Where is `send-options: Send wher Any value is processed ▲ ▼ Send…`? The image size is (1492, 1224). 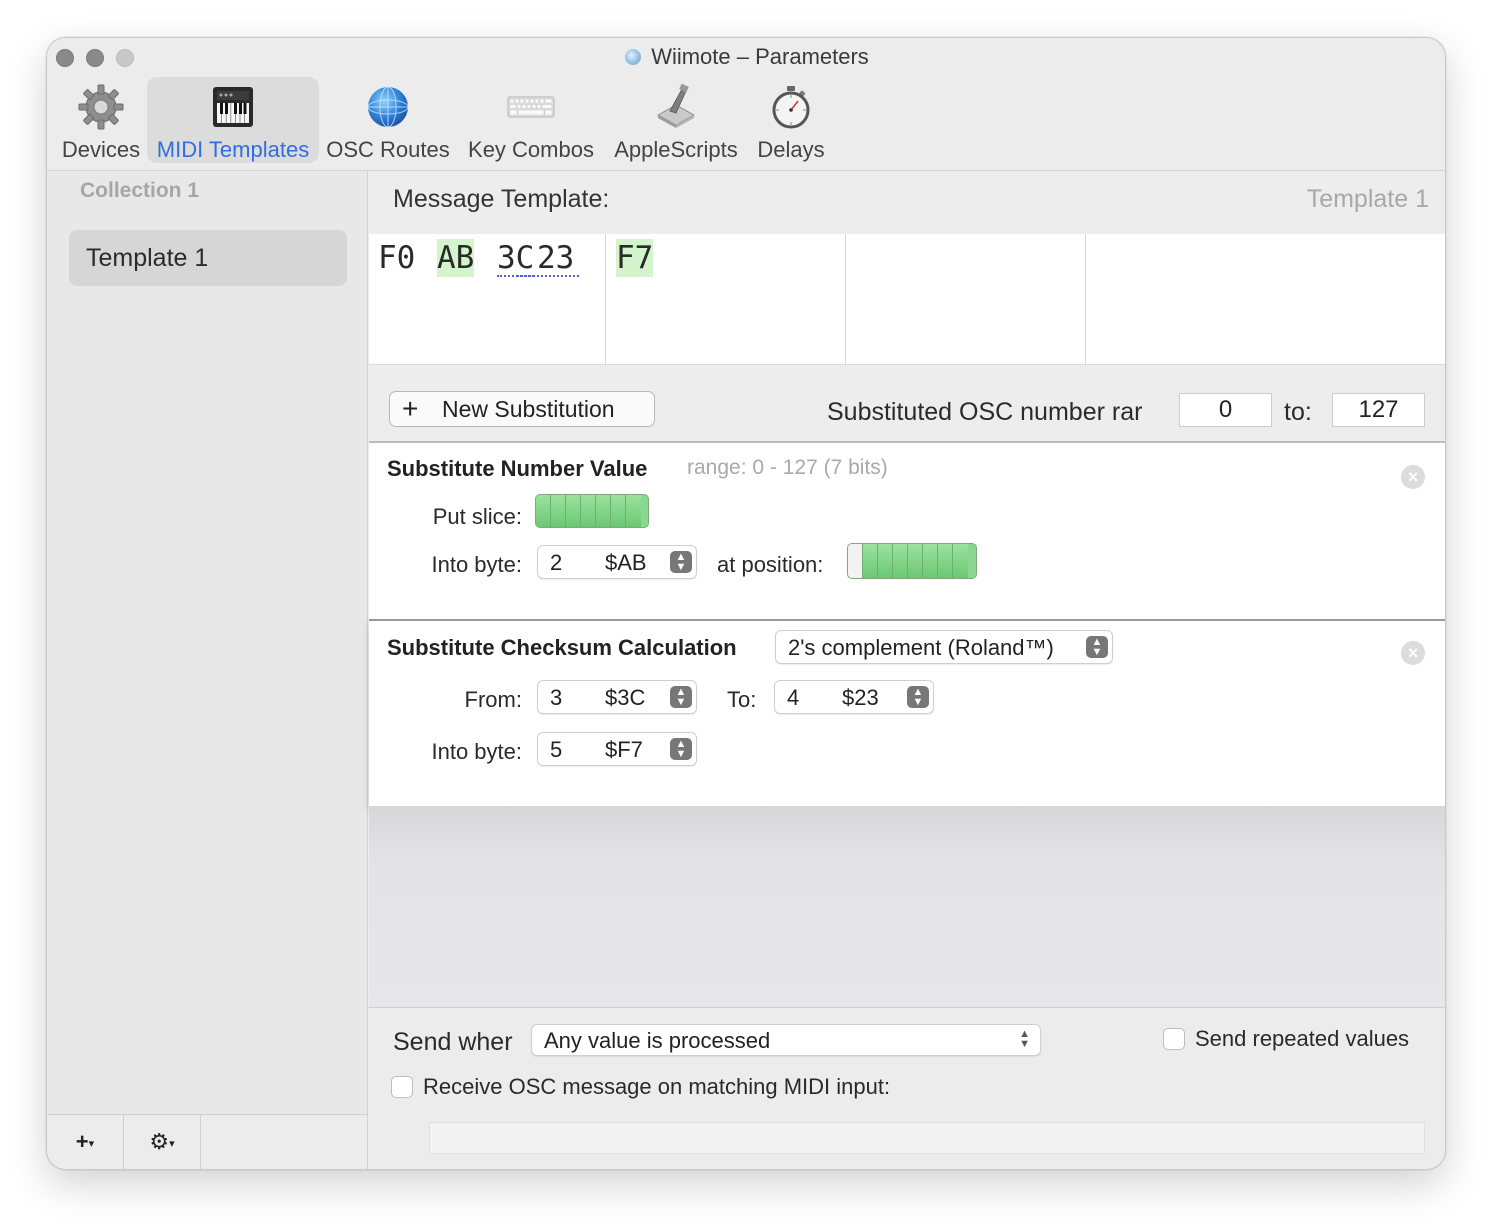 send-options: Send wher Any value is processed ▲ ▼ Send… is located at coordinates (907, 1088).